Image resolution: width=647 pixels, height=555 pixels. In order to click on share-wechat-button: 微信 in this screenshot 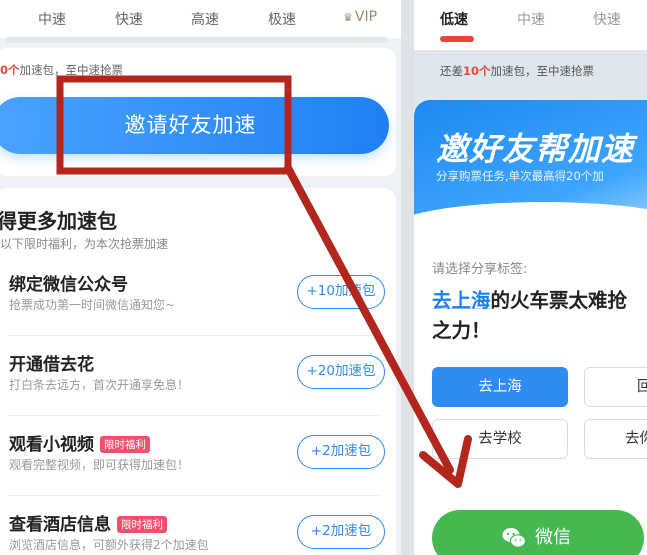, I will do `click(538, 532)`.